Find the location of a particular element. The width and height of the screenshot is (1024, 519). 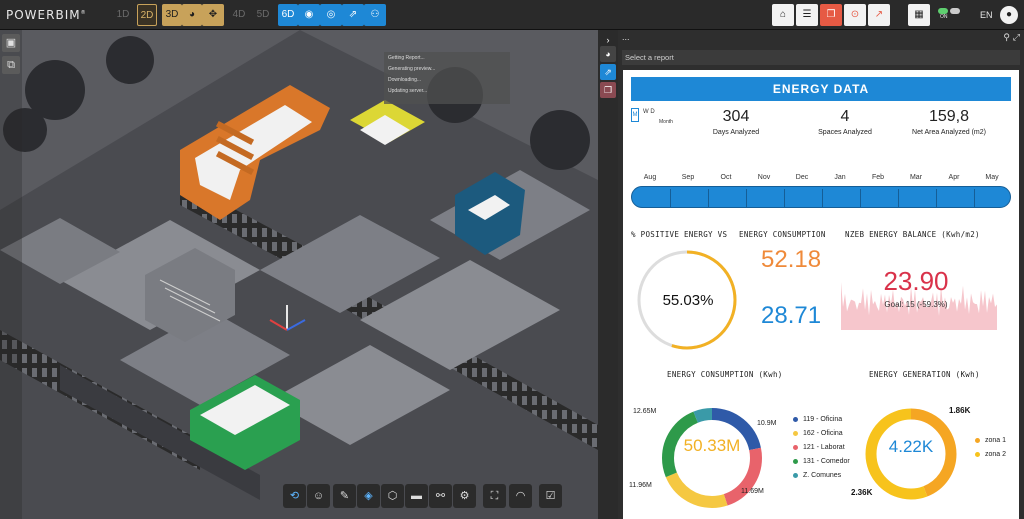

dim-4d-button: 4D is located at coordinates (239, 15).